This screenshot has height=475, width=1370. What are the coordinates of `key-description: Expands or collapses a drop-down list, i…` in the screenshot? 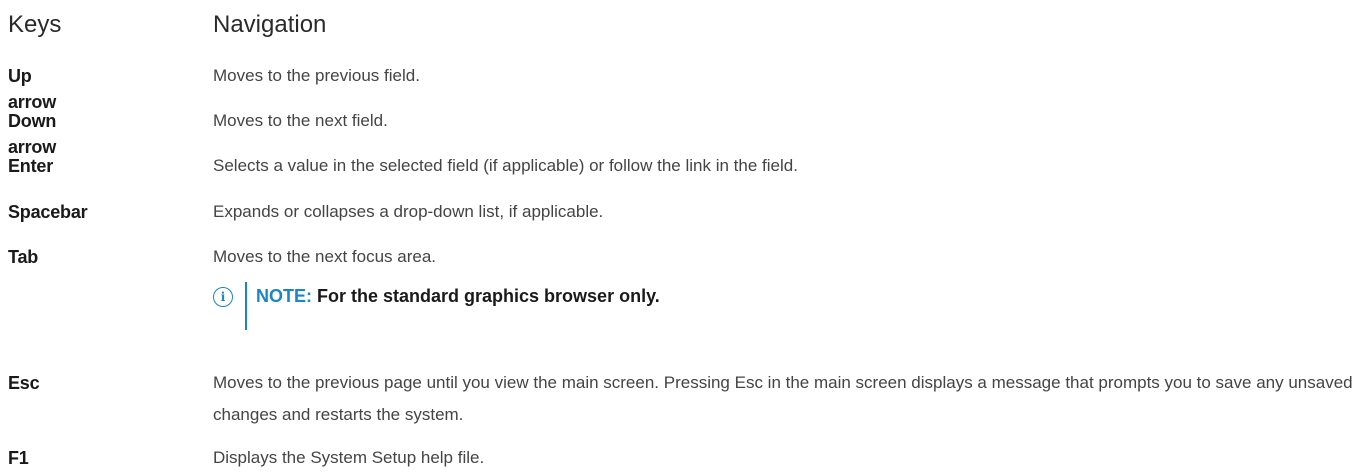 It's located at (408, 211).